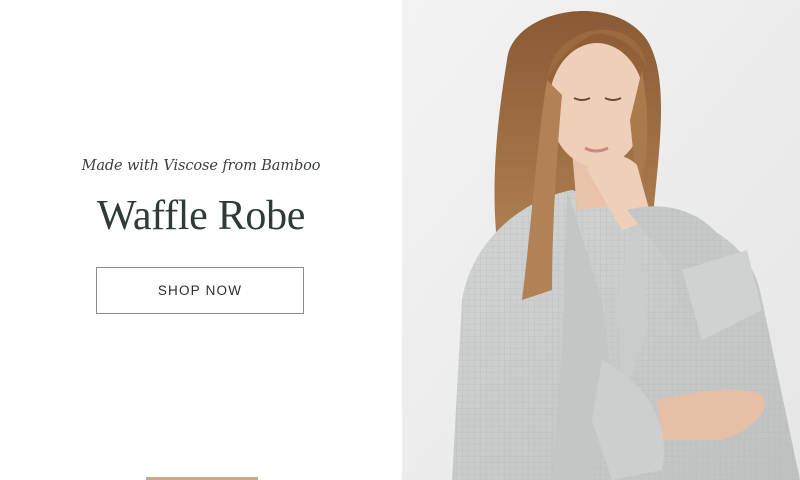  Describe the element at coordinates (200, 290) in the screenshot. I see `shop-now-button: SHOP NOW` at that location.